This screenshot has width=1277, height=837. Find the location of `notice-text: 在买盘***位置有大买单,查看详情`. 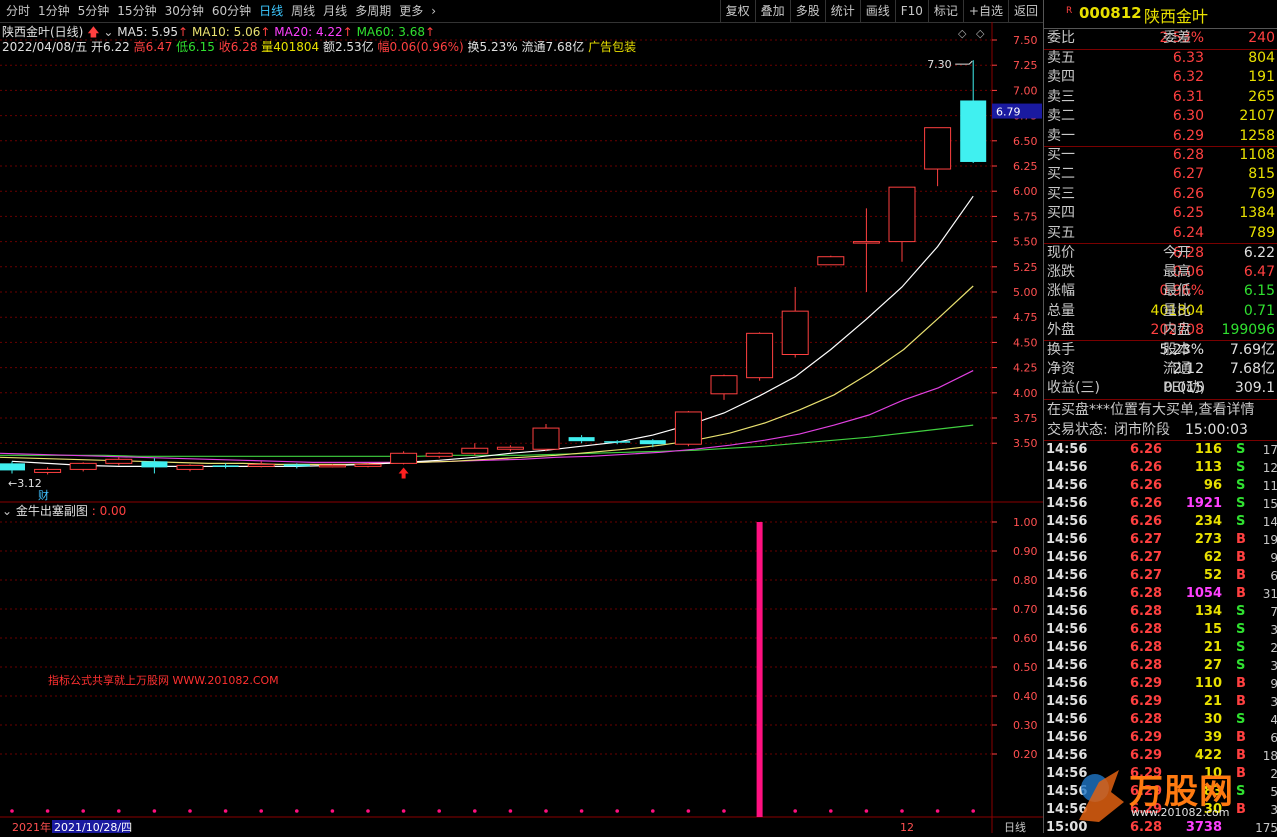

notice-text: 在买盘***位置有大买单,查看详情 is located at coordinates (1150, 410).